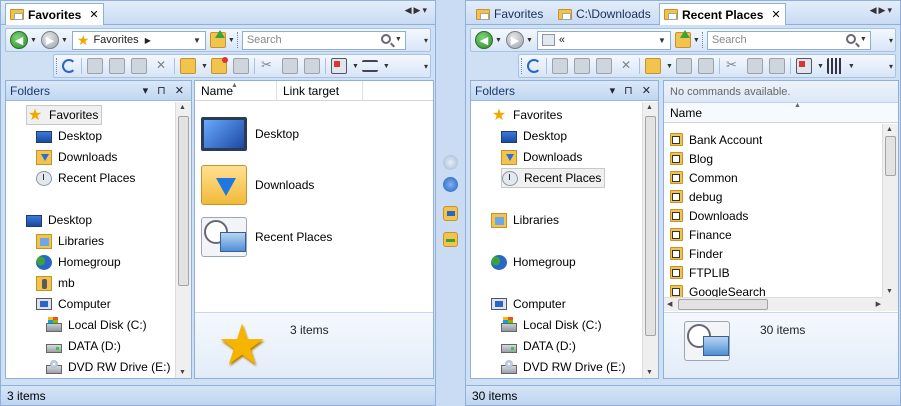 This screenshot has width=901, height=406. I want to click on tree-item-computer: Computer, so click(73, 304).